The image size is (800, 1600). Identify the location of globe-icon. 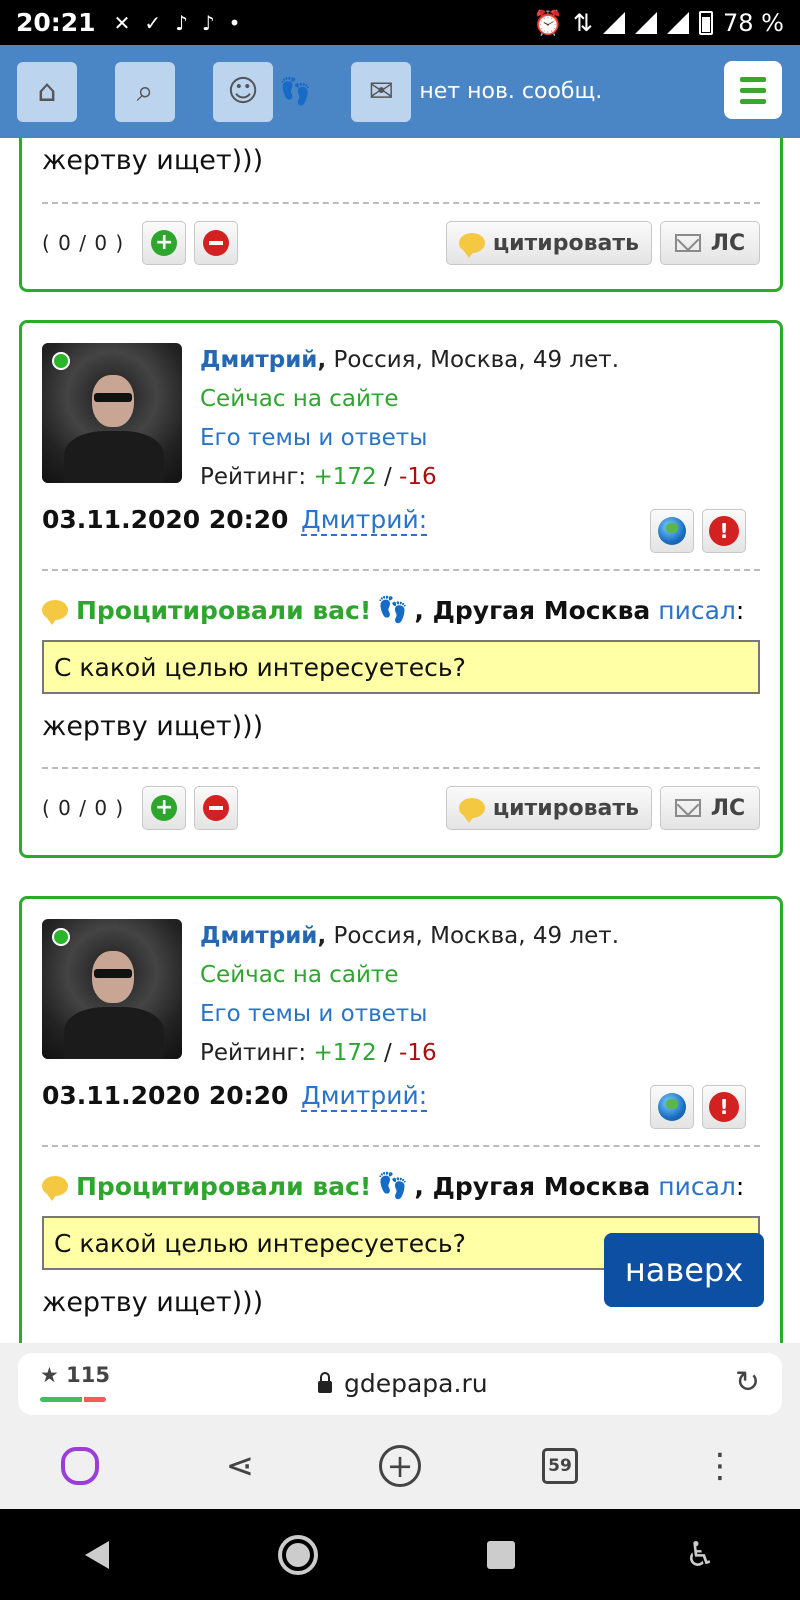
(672, 531).